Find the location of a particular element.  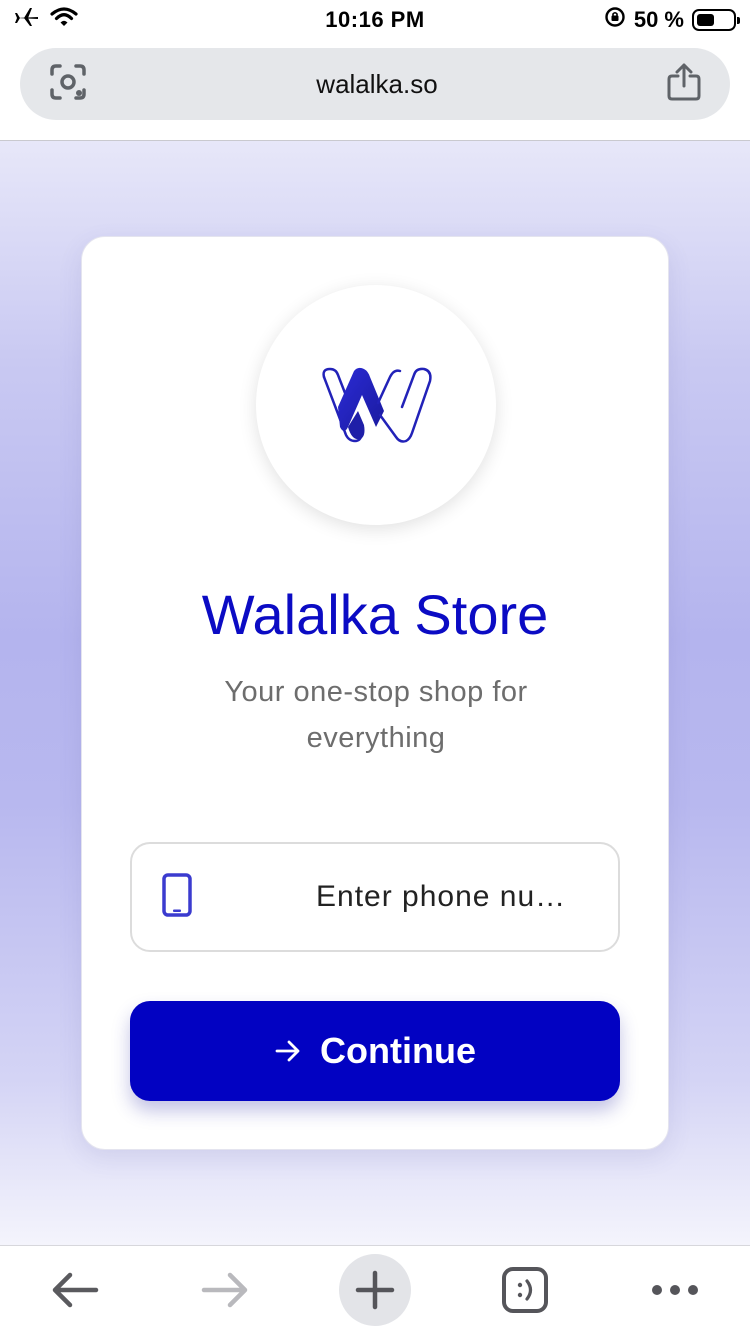

tabs-button is located at coordinates (525, 1290).